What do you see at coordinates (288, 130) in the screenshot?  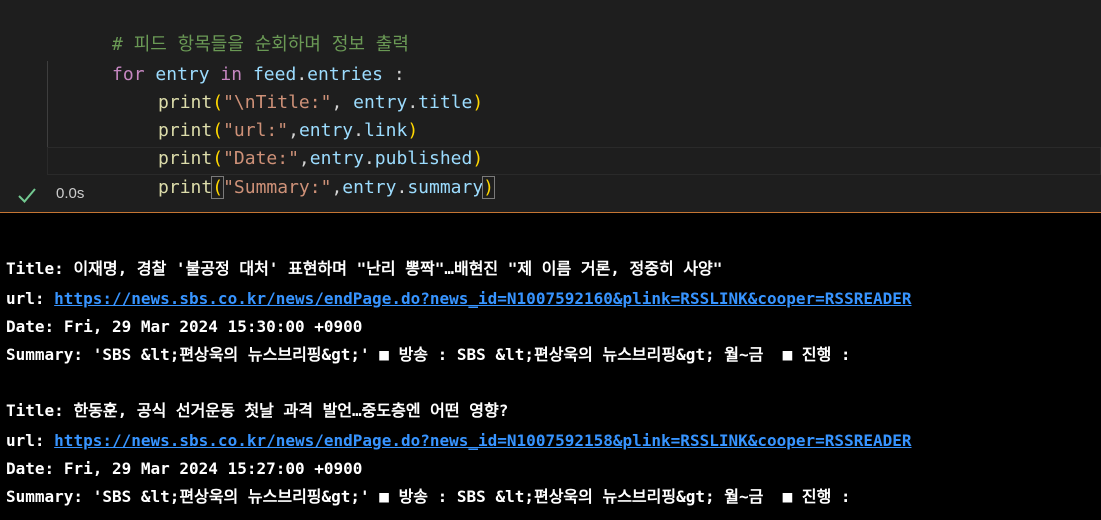 I see `code-line-print-url: print("url:",entry.link)` at bounding box center [288, 130].